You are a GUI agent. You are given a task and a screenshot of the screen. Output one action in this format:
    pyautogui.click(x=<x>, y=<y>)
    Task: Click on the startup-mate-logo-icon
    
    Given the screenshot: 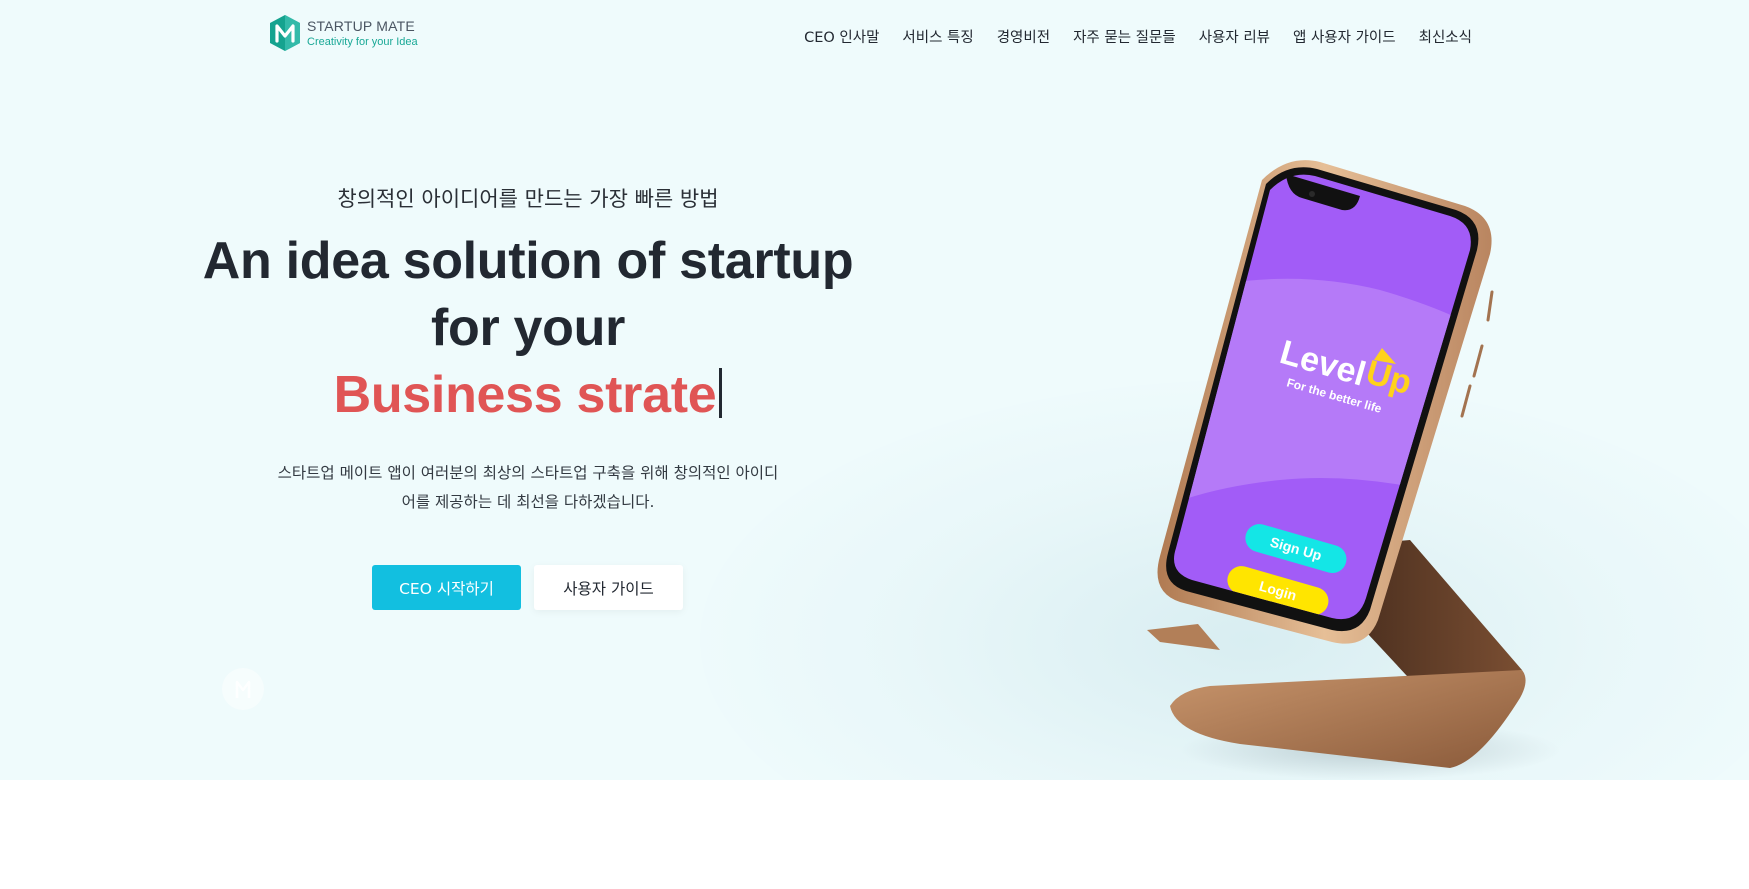 What is the action you would take?
    pyautogui.click(x=285, y=33)
    